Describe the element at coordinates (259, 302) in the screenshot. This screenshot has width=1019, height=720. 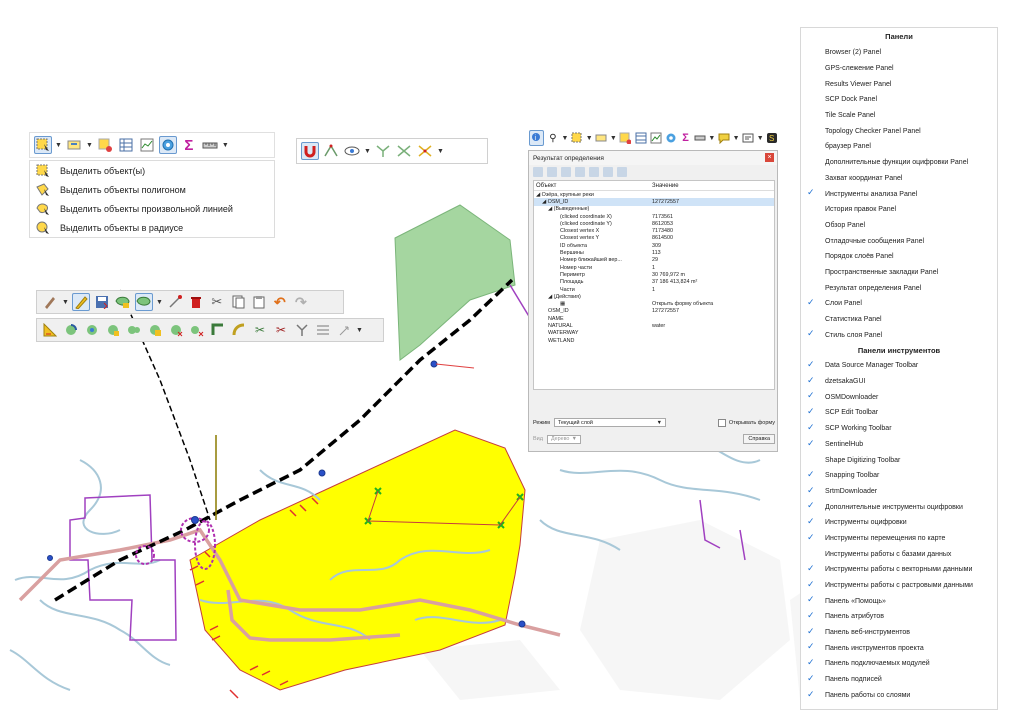
I see `paste-features-button` at that location.